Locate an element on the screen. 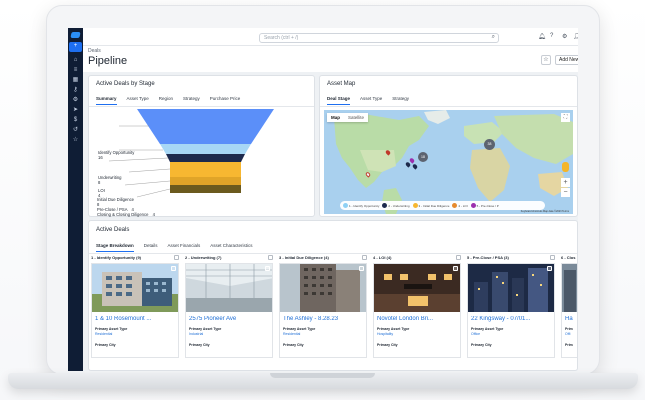  tab-purchase-price: Purchase Price is located at coordinates (225, 100).